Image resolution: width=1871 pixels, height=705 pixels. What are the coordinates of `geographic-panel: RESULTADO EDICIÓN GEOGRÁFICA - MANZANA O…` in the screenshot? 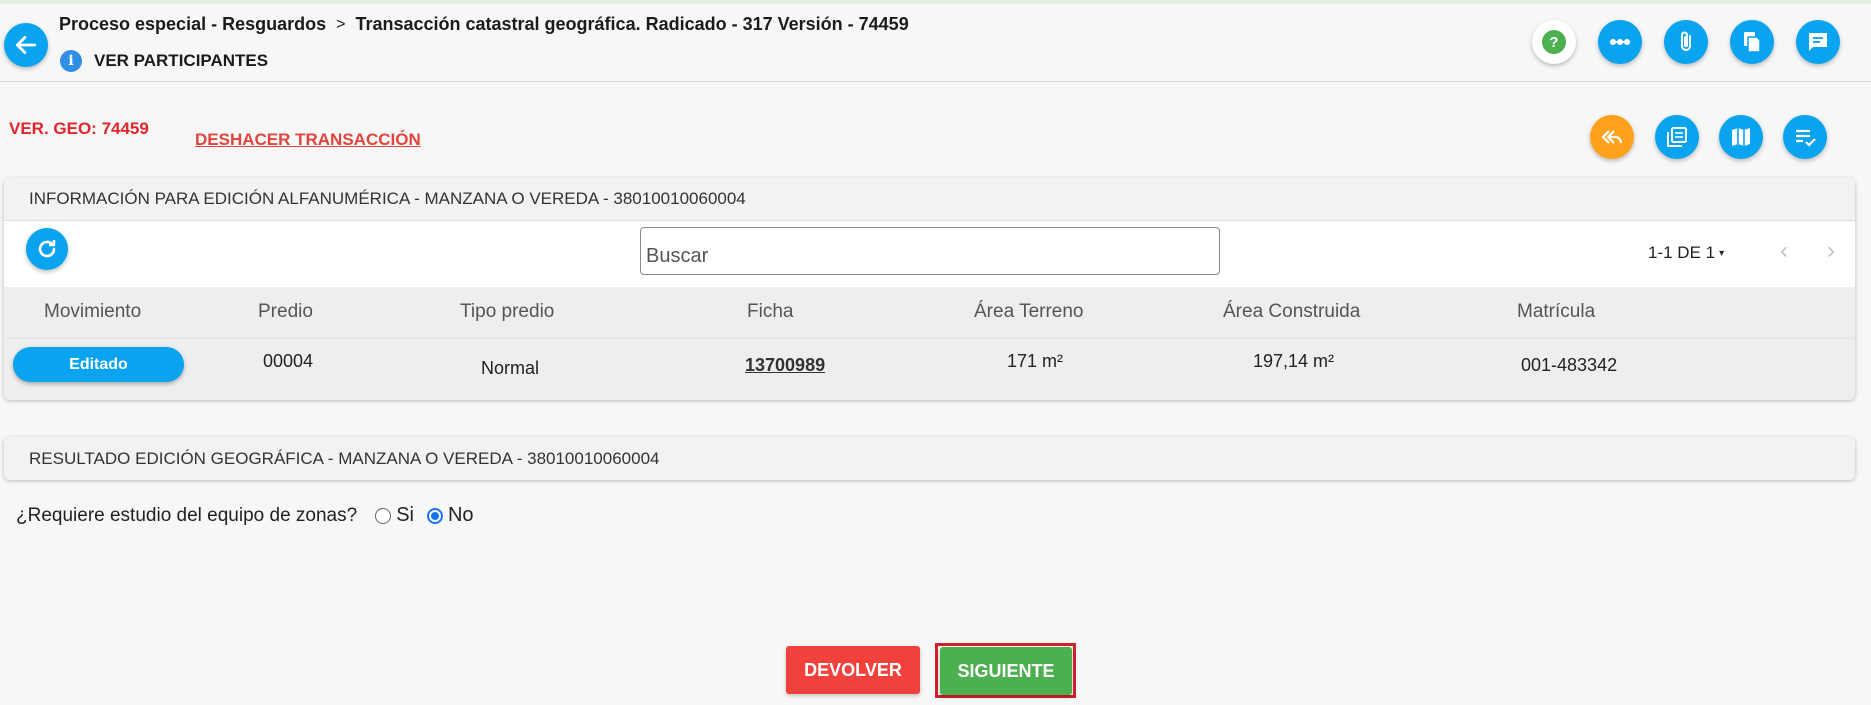 It's located at (929, 458).